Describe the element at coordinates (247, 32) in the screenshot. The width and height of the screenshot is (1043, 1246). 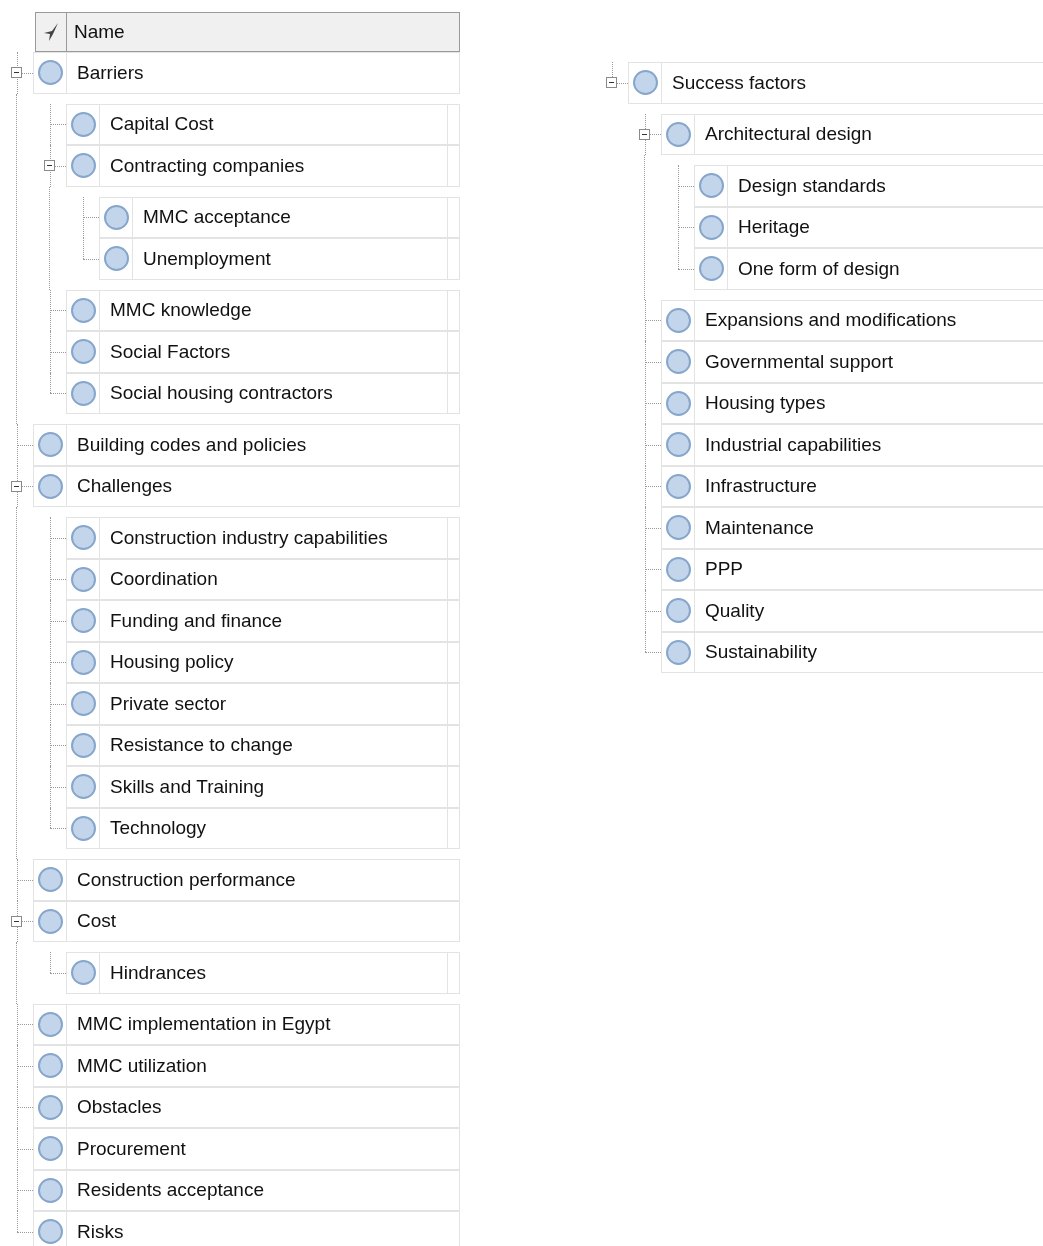
I see `column-header: Name` at that location.